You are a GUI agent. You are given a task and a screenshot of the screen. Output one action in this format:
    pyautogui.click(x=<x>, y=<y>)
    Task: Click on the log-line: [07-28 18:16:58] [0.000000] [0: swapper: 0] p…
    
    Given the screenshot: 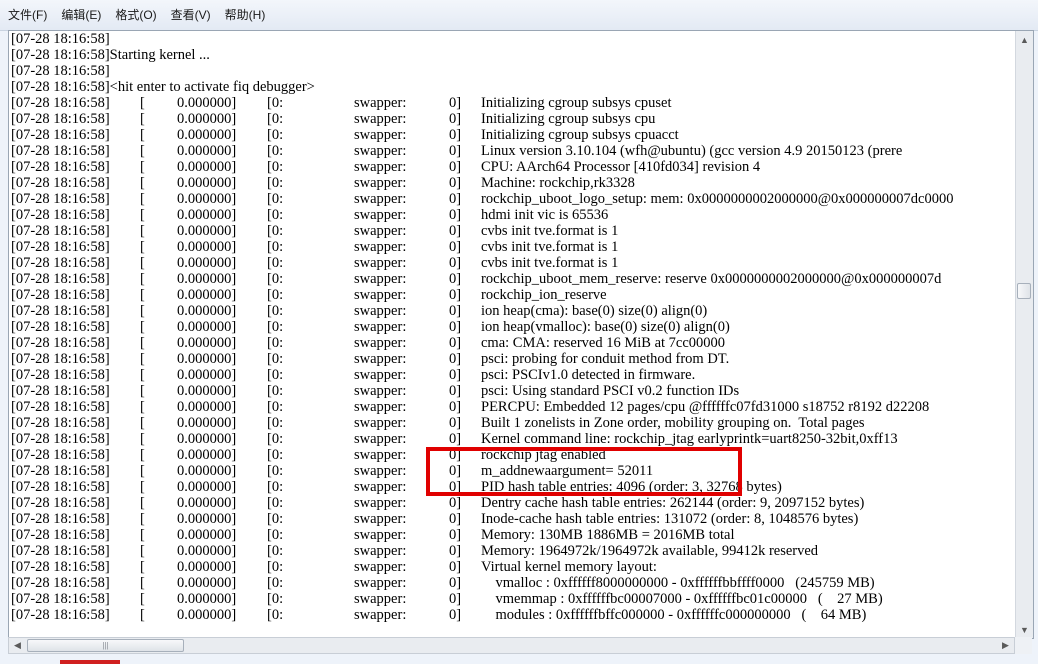 What is the action you would take?
    pyautogui.click(x=513, y=375)
    